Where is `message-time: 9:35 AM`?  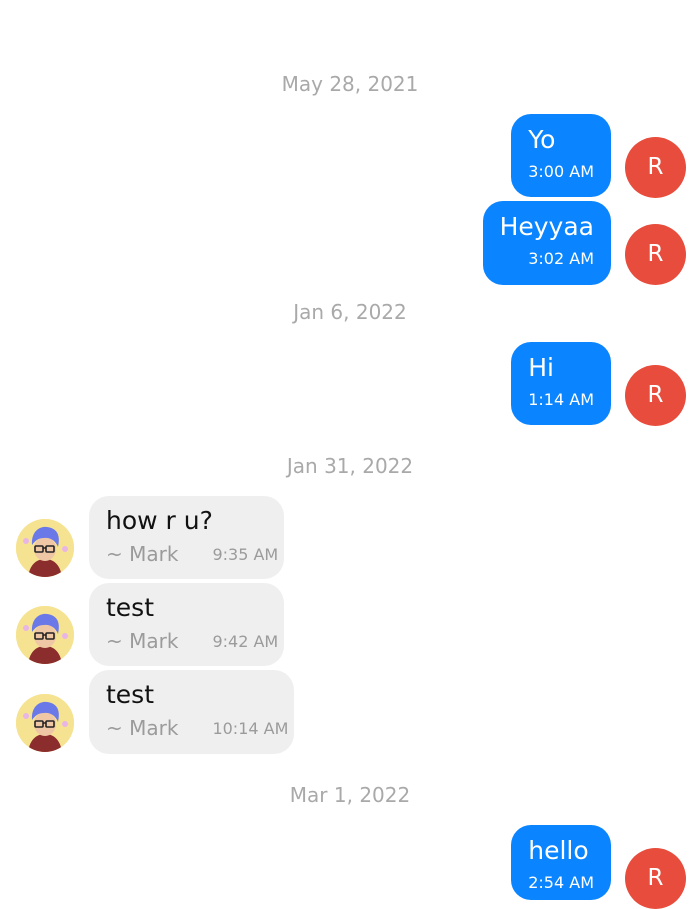
message-time: 9:35 AM is located at coordinates (245, 554).